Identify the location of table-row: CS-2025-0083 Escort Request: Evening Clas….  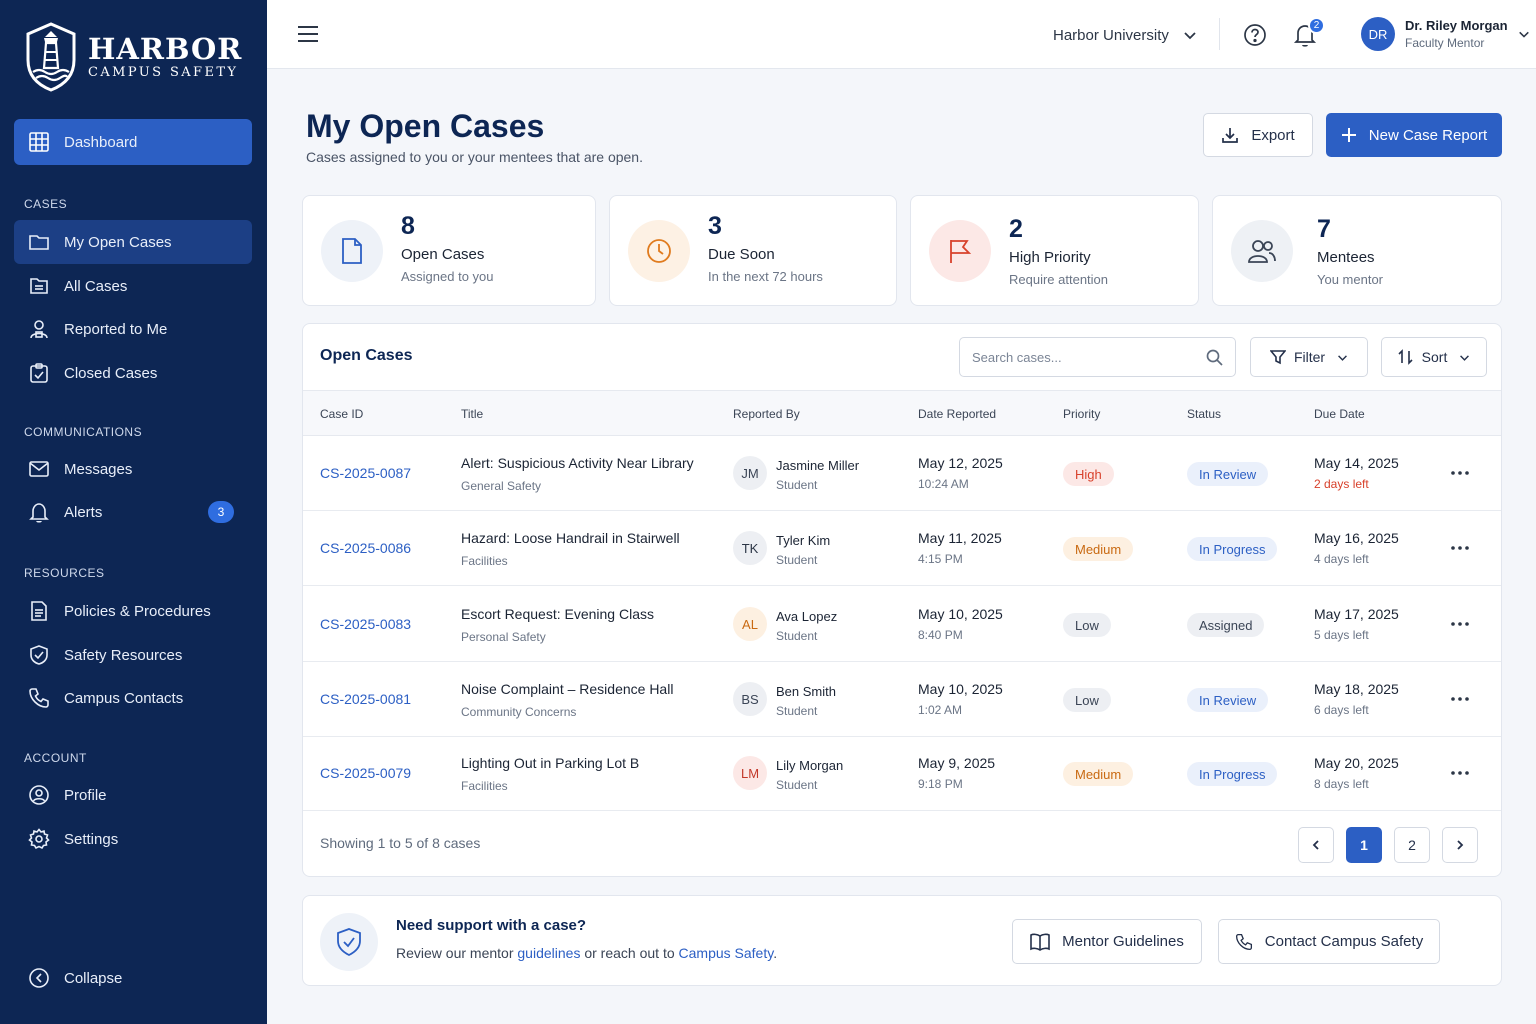
(902, 624).